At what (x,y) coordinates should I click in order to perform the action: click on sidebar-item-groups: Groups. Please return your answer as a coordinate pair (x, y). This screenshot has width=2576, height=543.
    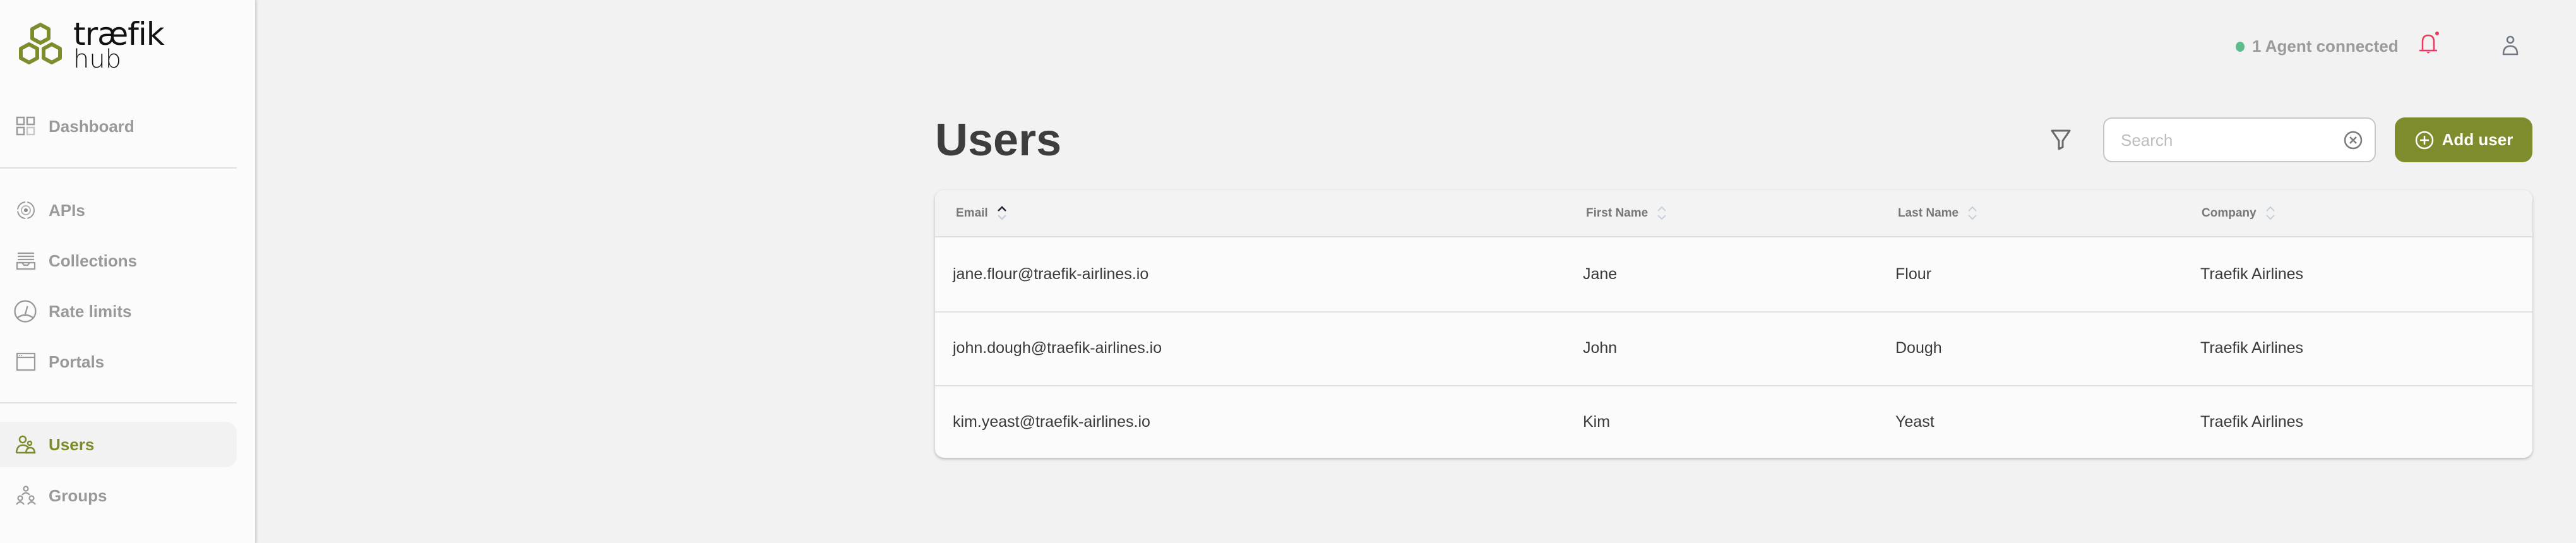
    Looking at the image, I should click on (118, 495).